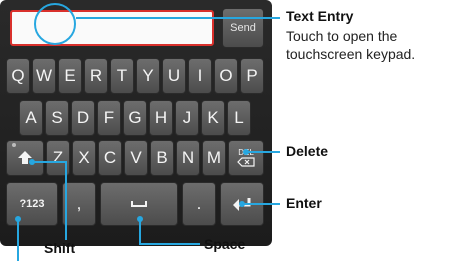  I want to click on space-callout-dot, so click(140, 219).